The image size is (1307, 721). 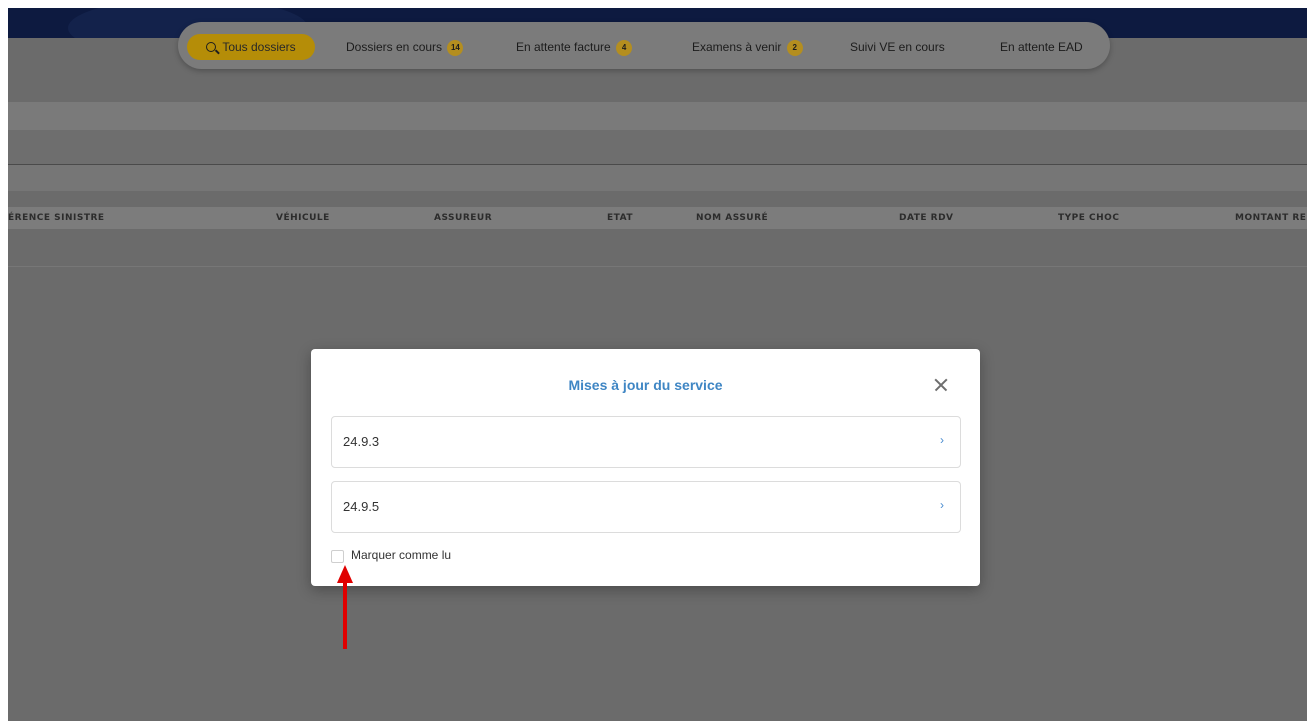 What do you see at coordinates (620, 218) in the screenshot?
I see `col-header-etat: ETAT` at bounding box center [620, 218].